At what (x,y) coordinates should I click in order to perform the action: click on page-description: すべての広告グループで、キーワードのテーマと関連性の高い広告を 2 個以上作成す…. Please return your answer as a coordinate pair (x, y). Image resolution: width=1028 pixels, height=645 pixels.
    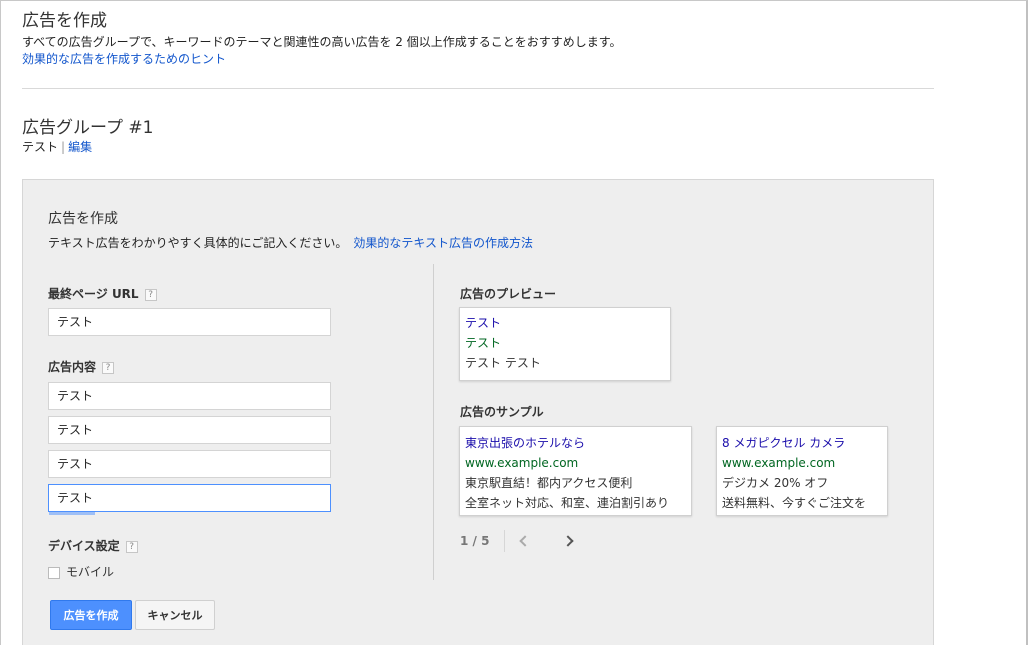
    Looking at the image, I should click on (322, 42).